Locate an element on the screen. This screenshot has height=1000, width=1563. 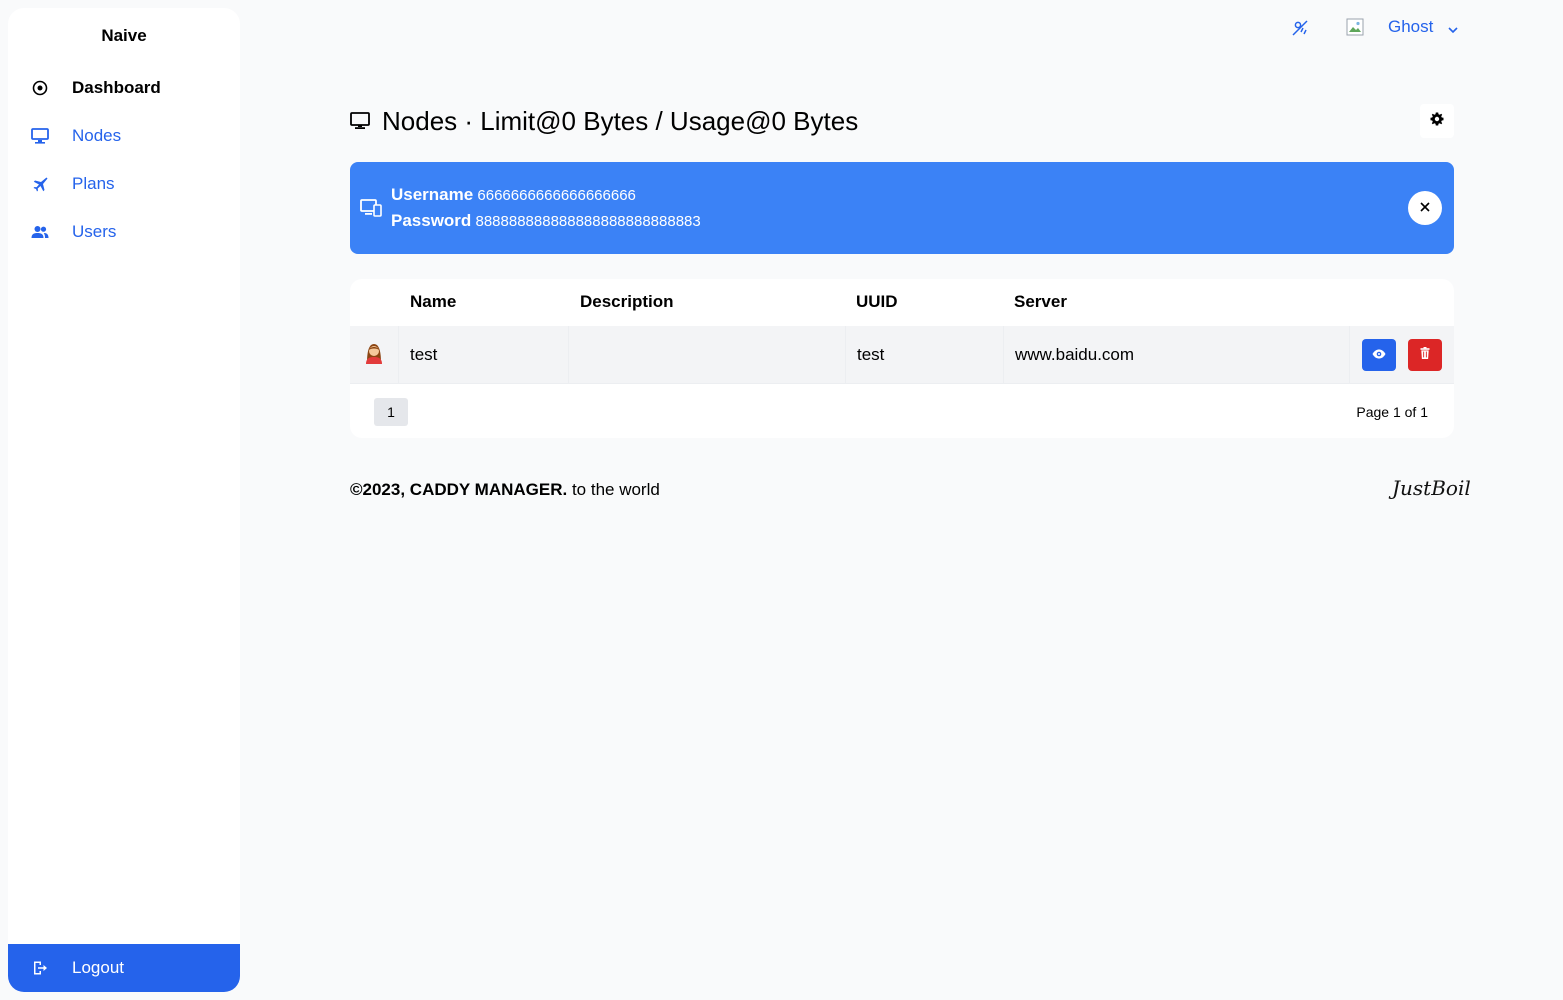
users-icon is located at coordinates (40, 232).